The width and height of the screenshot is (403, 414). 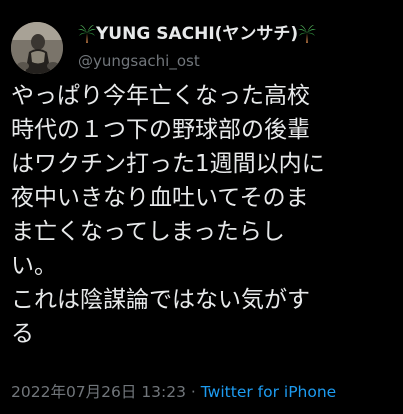 I want to click on tweet-header: YUNG SACHI(ヤンサチ) @yungsachi_ost, so click(x=238, y=47).